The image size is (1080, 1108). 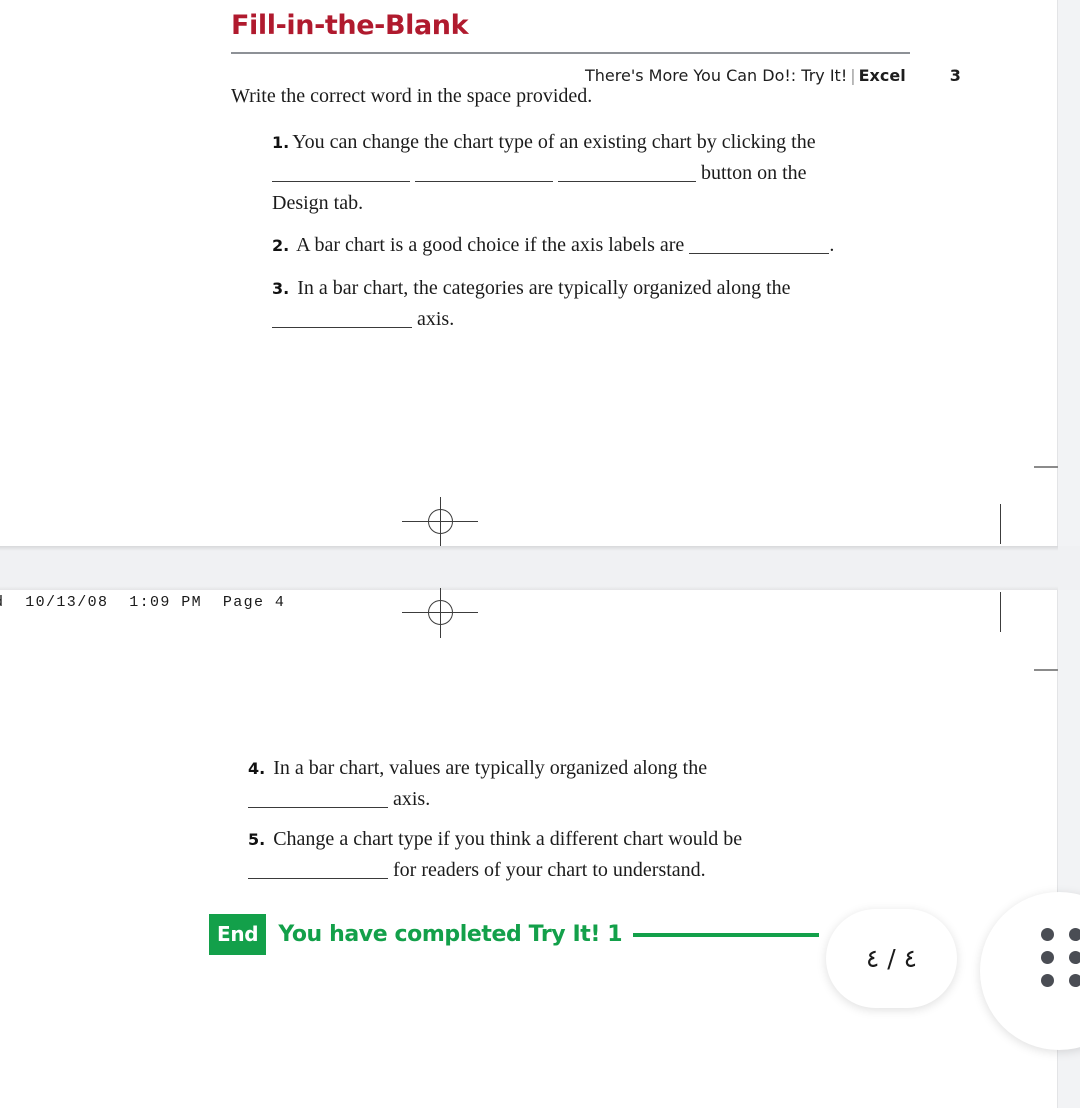 I want to click on page-indicator-label: ٤ / ٤, so click(x=891, y=958).